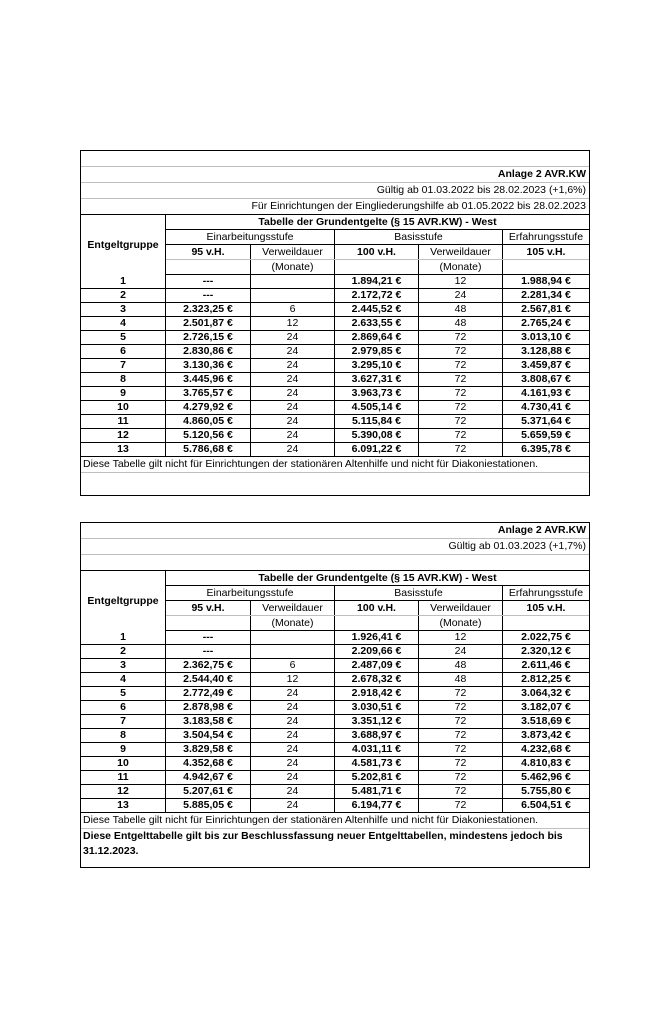 This screenshot has height=1027, width=667. I want to click on stage-einarbeitung: Einarbeitungsstufe, so click(250, 593).